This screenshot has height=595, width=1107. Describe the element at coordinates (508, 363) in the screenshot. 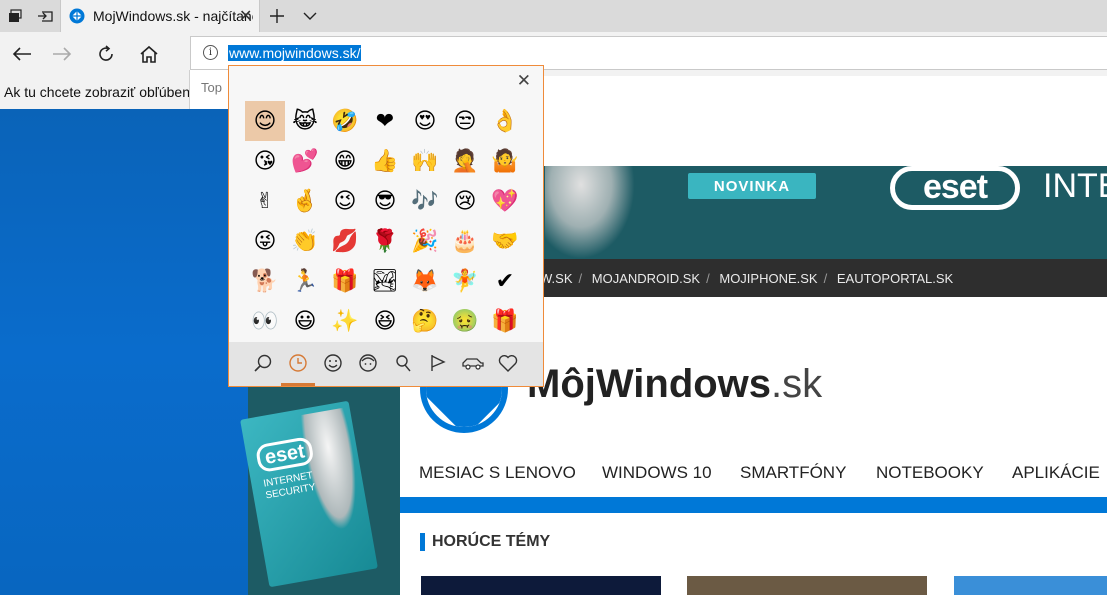

I see `heart-icon` at that location.